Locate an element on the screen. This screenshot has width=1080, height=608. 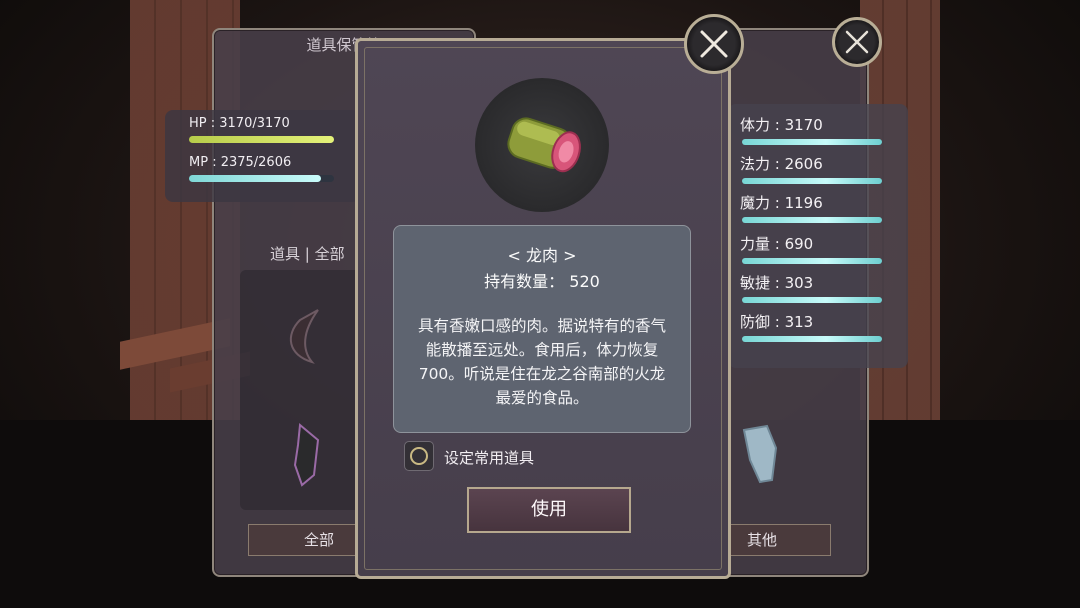
dark-crystal-item-icon is located at coordinates (306, 455).